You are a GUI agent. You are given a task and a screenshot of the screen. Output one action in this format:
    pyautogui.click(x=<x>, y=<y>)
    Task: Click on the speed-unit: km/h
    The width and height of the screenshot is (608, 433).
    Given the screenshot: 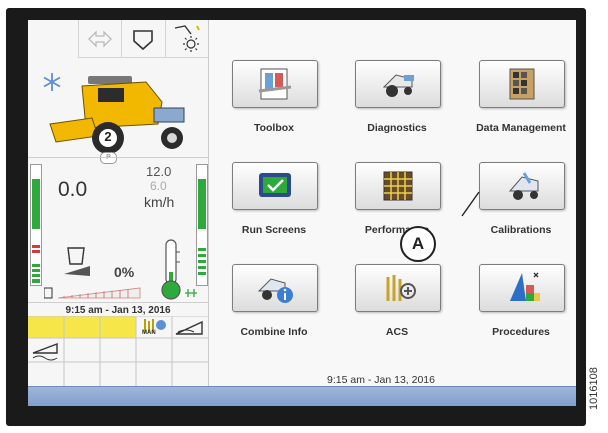 What is the action you would take?
    pyautogui.click(x=159, y=202)
    